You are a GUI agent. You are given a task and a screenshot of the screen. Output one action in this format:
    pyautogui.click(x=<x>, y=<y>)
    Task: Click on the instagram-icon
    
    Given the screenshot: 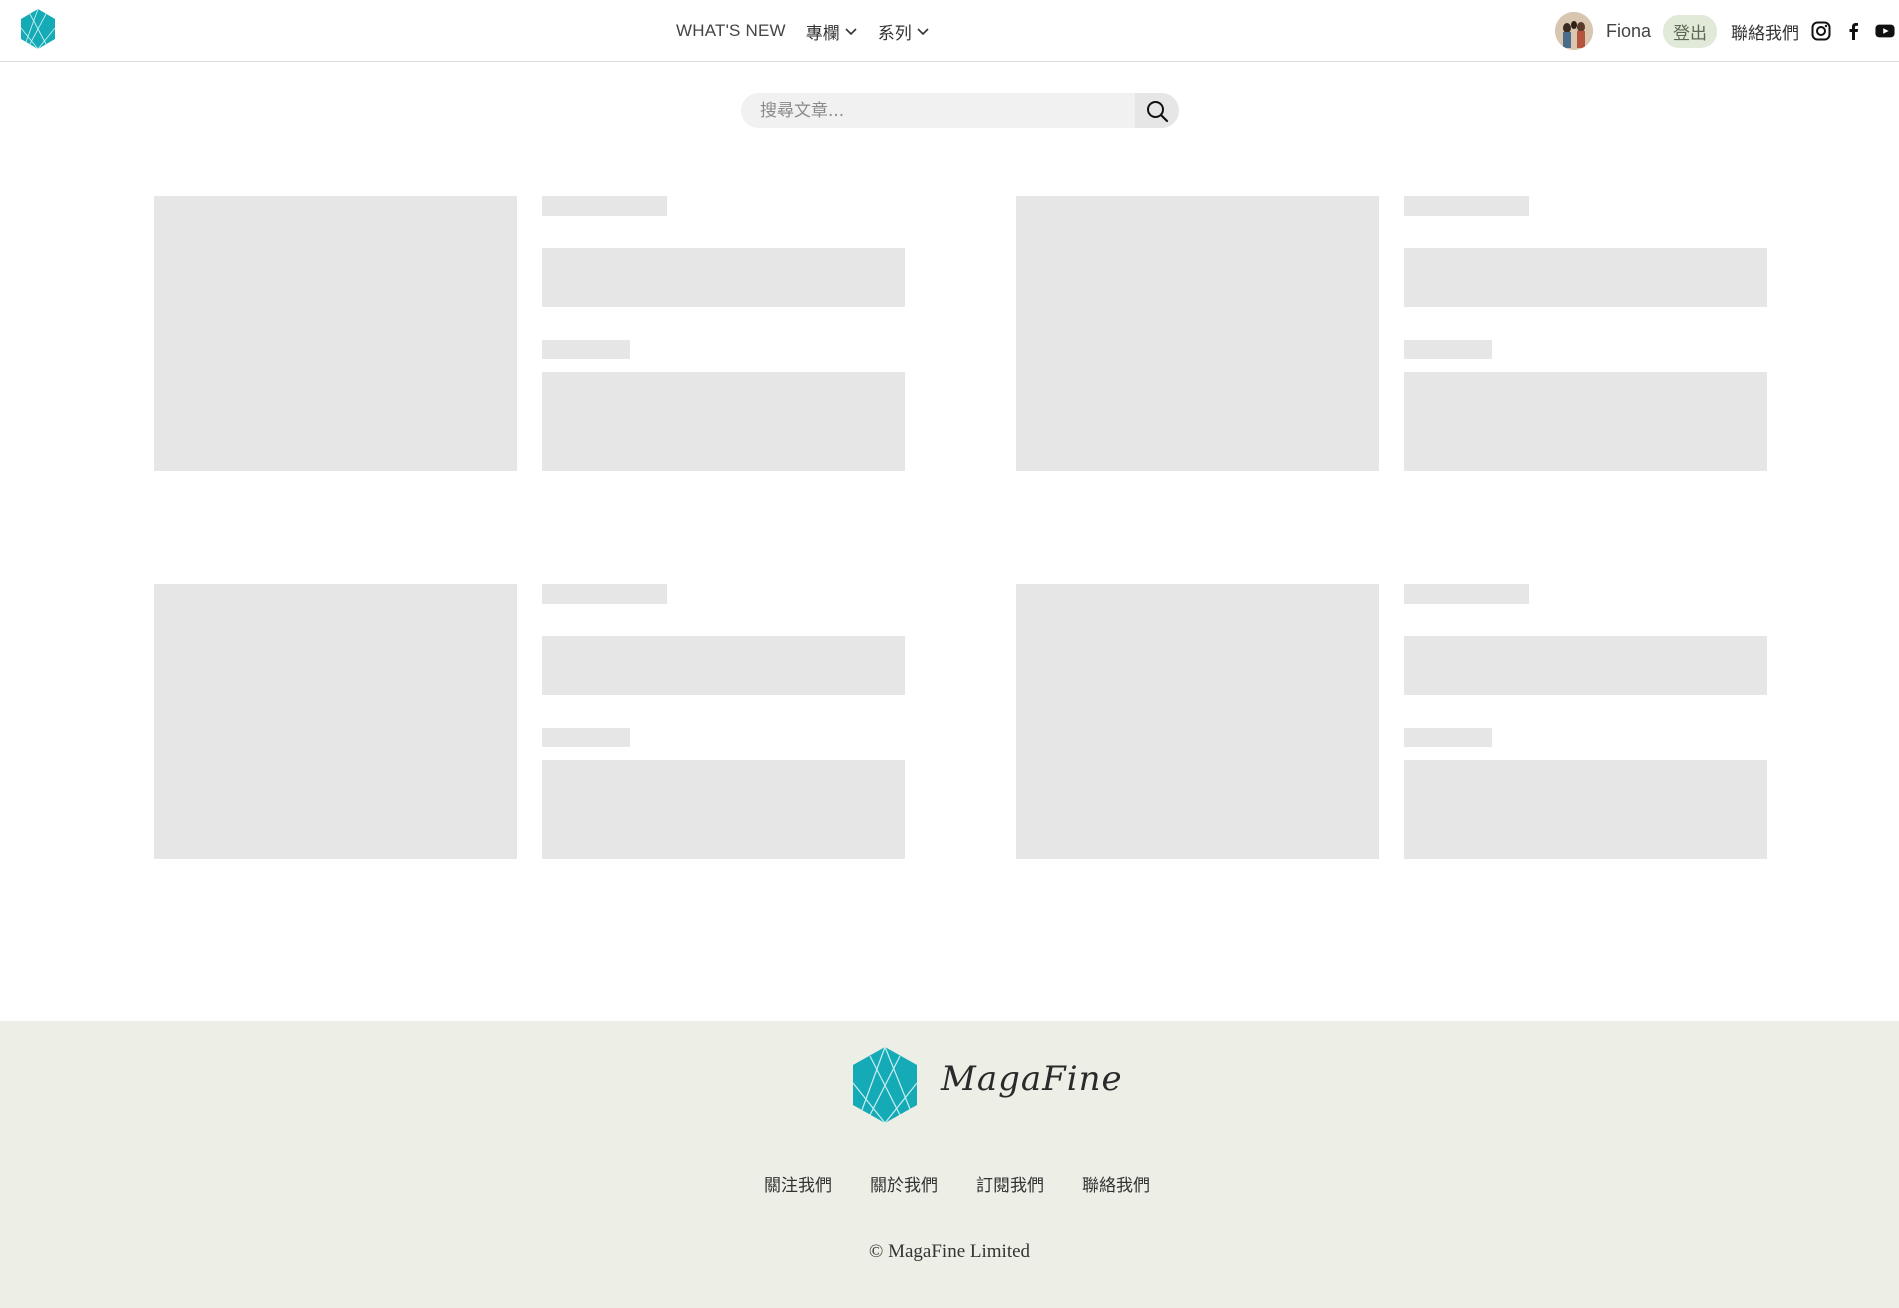 What is the action you would take?
    pyautogui.click(x=1821, y=31)
    